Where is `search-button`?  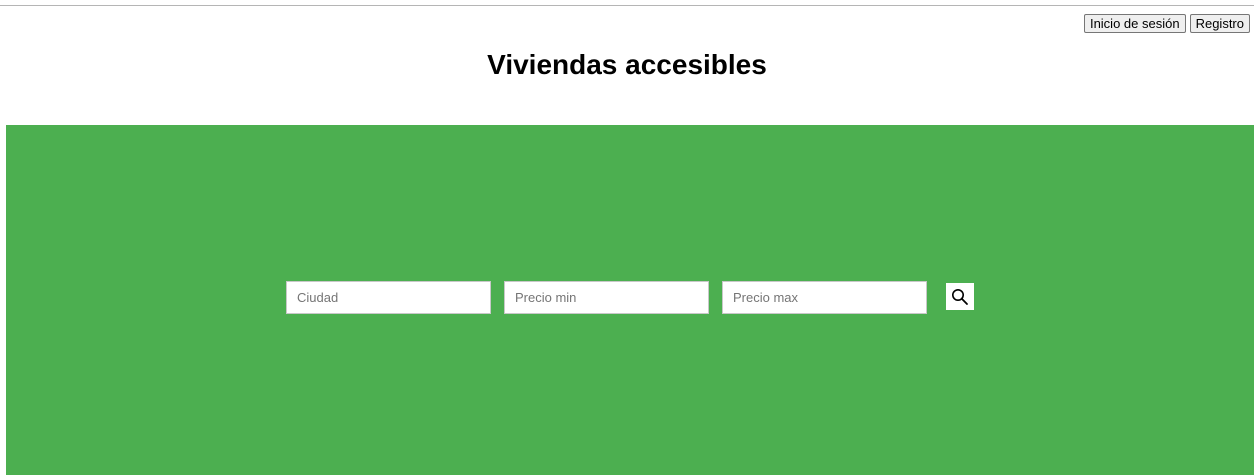
search-button is located at coordinates (960, 296).